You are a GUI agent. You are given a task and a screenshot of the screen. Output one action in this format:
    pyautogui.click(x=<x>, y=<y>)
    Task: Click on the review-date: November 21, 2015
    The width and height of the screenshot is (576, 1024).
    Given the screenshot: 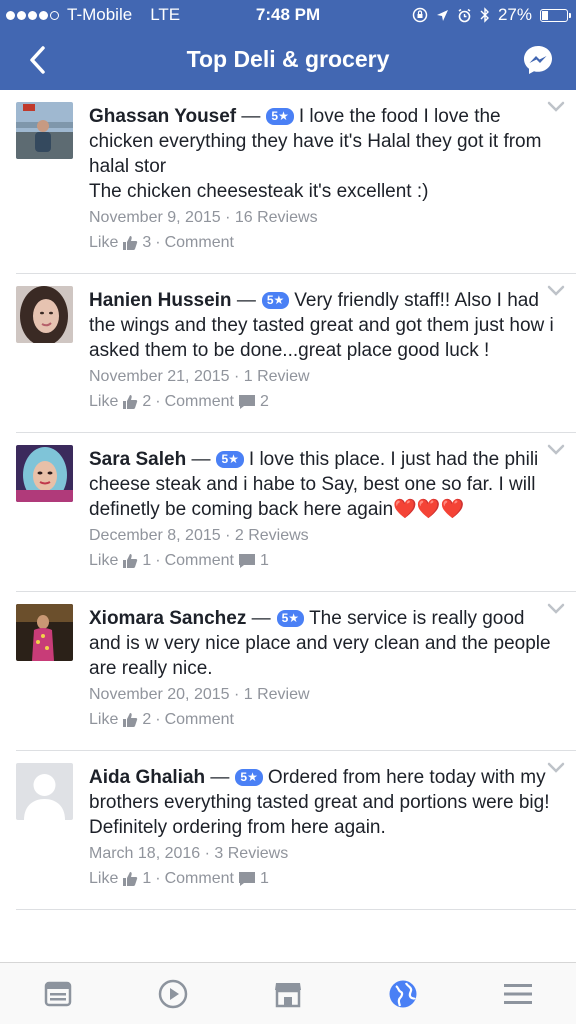 What is the action you would take?
    pyautogui.click(x=159, y=376)
    